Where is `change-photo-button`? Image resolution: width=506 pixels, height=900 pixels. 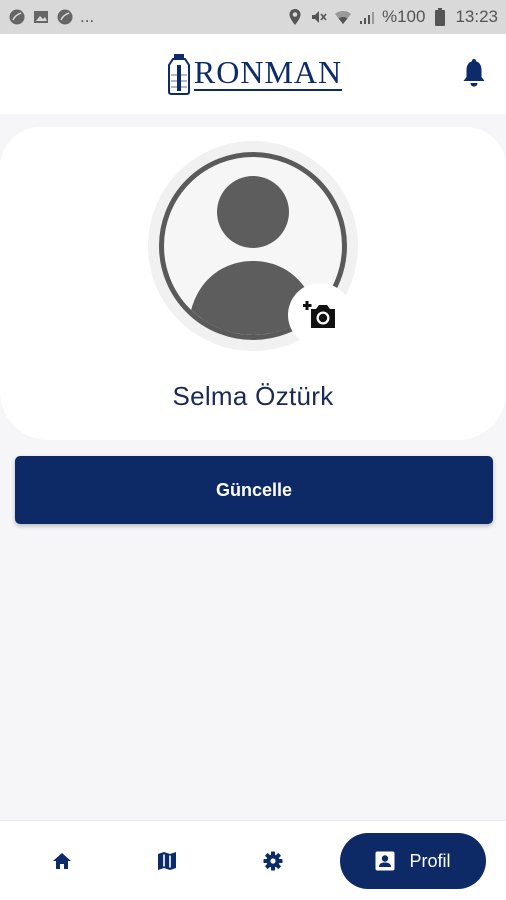
change-photo-button is located at coordinates (320, 315).